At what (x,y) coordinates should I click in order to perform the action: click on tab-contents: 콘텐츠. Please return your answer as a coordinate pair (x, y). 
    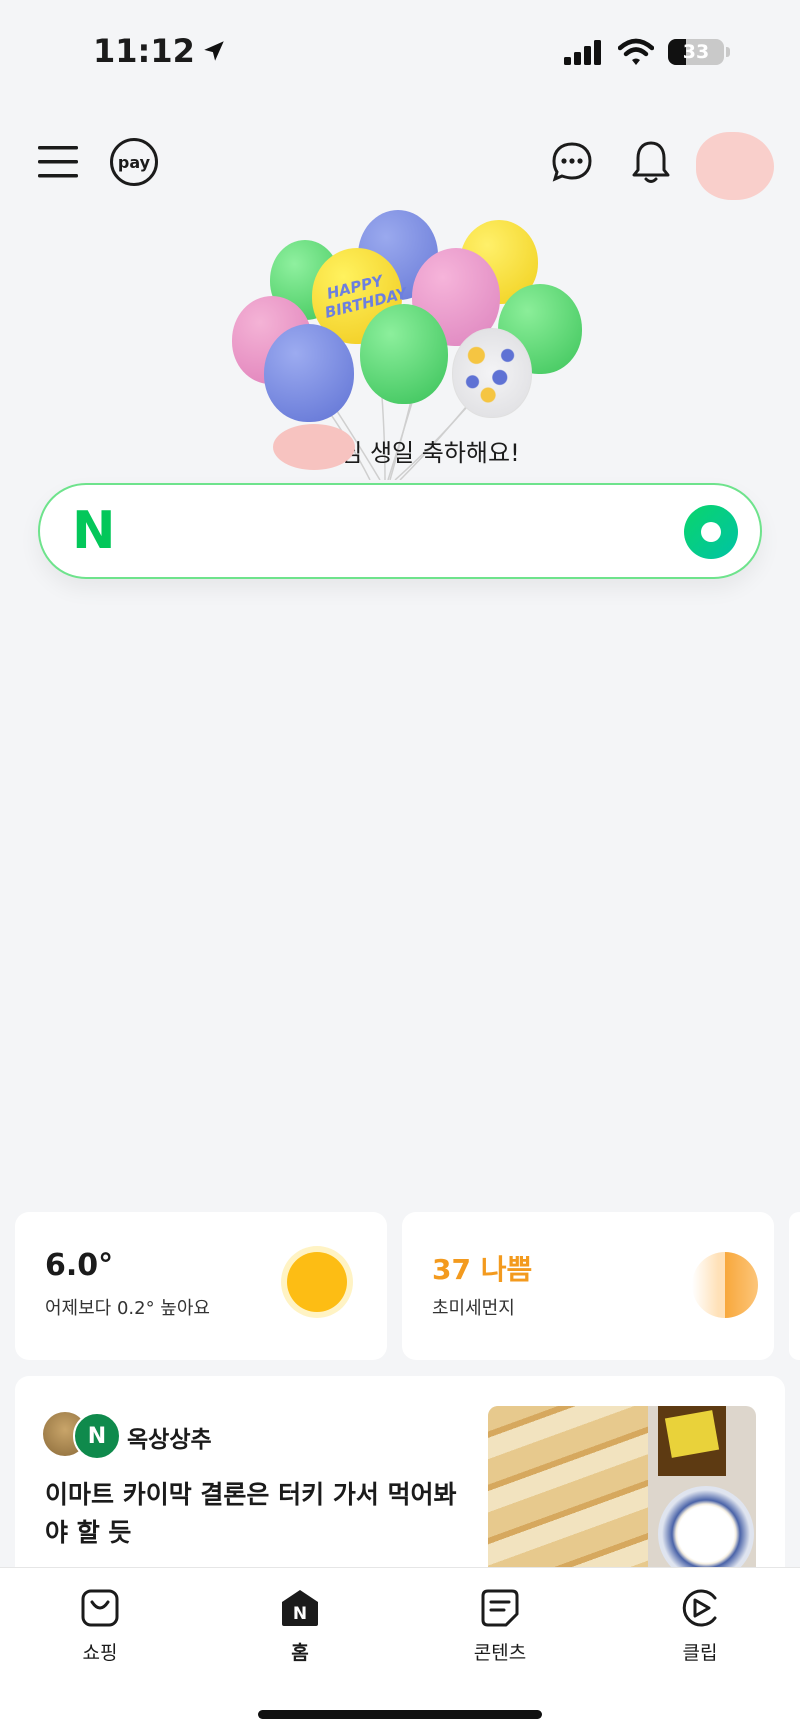
    Looking at the image, I should click on (500, 1626).